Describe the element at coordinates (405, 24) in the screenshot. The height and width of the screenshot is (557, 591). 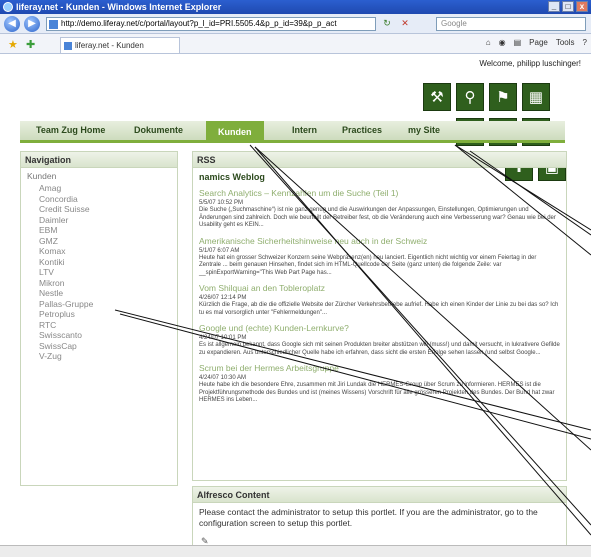
I see `stop-icon: ✕` at that location.